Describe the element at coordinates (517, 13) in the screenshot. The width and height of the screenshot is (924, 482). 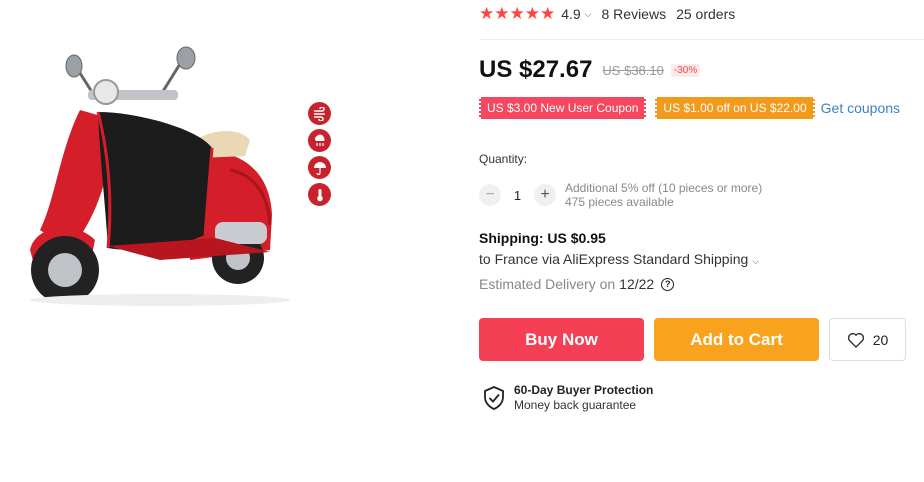
I see `star-rating-icon: ★★★★★` at that location.